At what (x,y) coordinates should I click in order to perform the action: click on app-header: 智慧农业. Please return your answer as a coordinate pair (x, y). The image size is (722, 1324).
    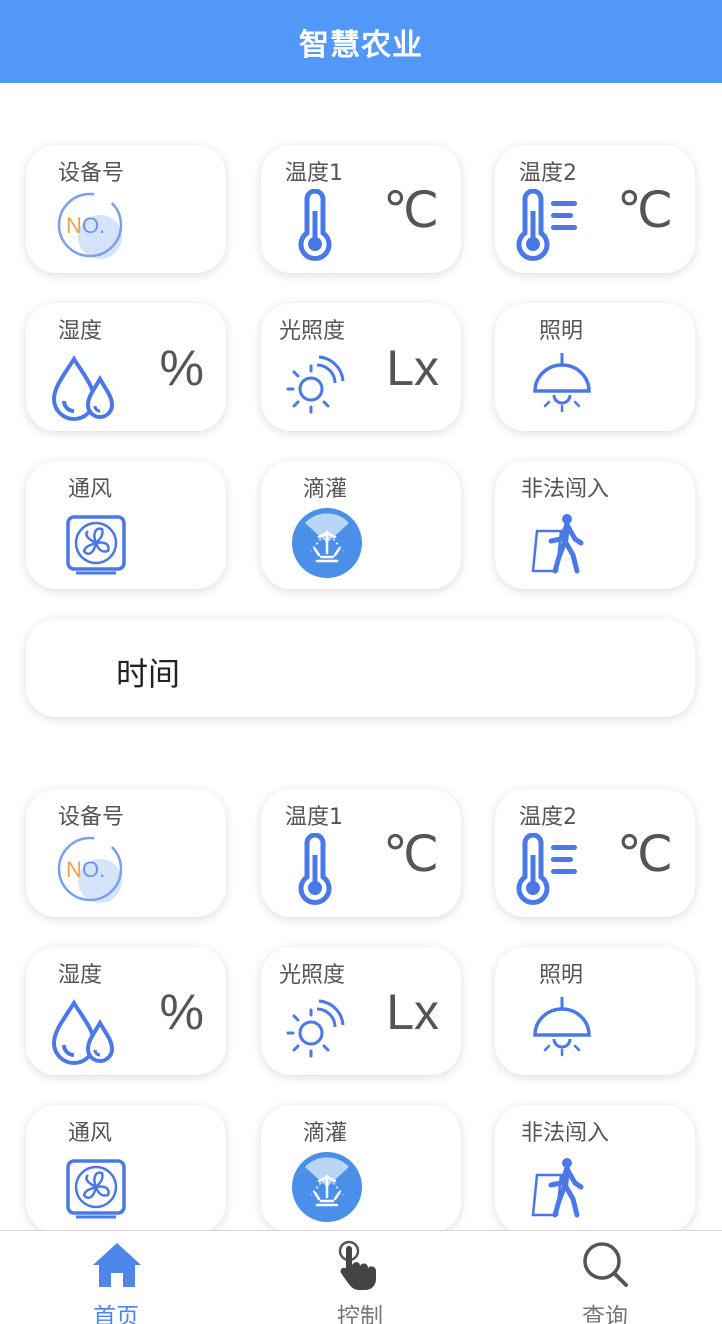
    Looking at the image, I should click on (361, 41).